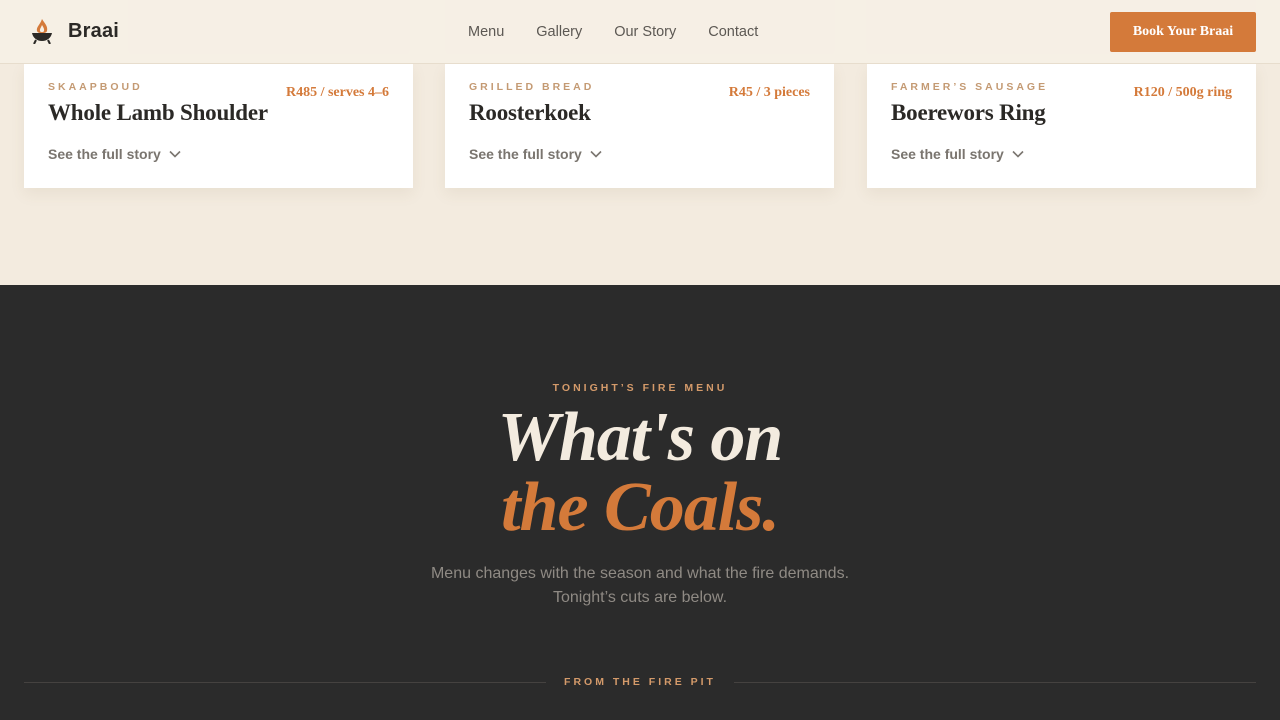 This screenshot has width=1280, height=720. I want to click on card-eyebrow: SKAAPBOUD, so click(95, 87).